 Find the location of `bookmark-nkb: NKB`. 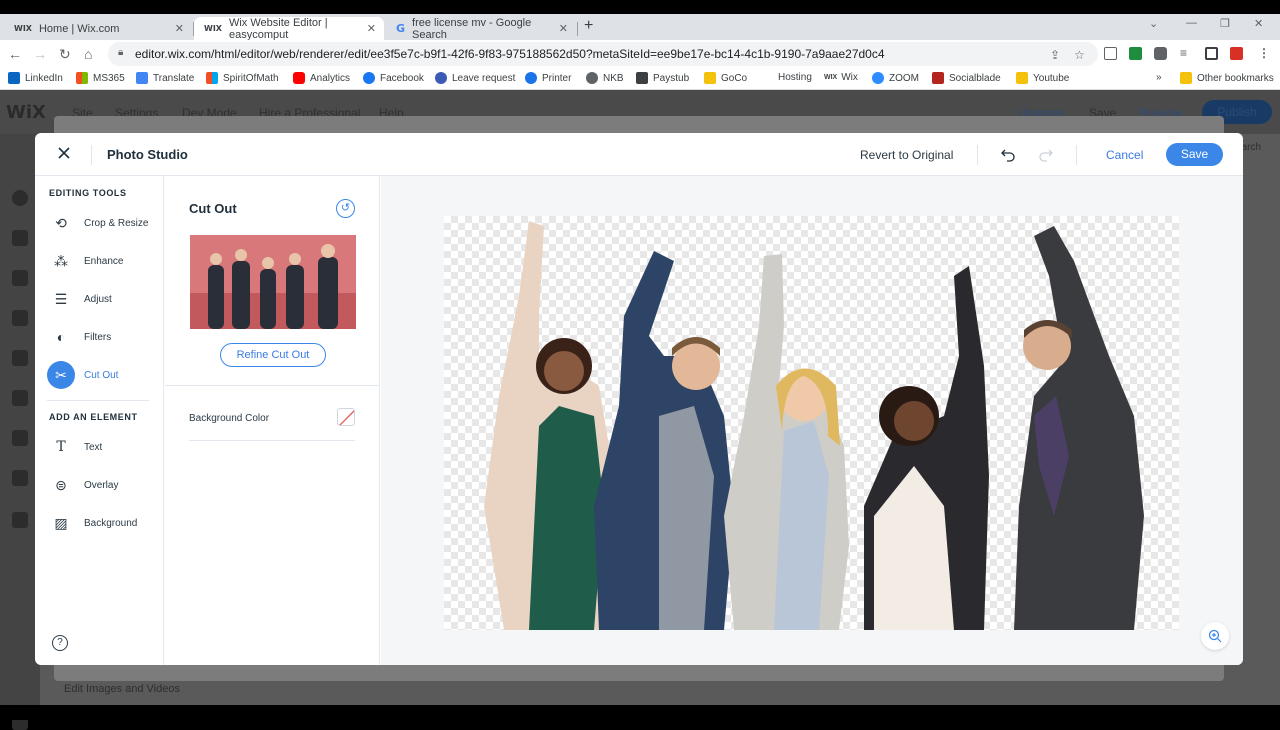

bookmark-nkb: NKB is located at coordinates (605, 78).